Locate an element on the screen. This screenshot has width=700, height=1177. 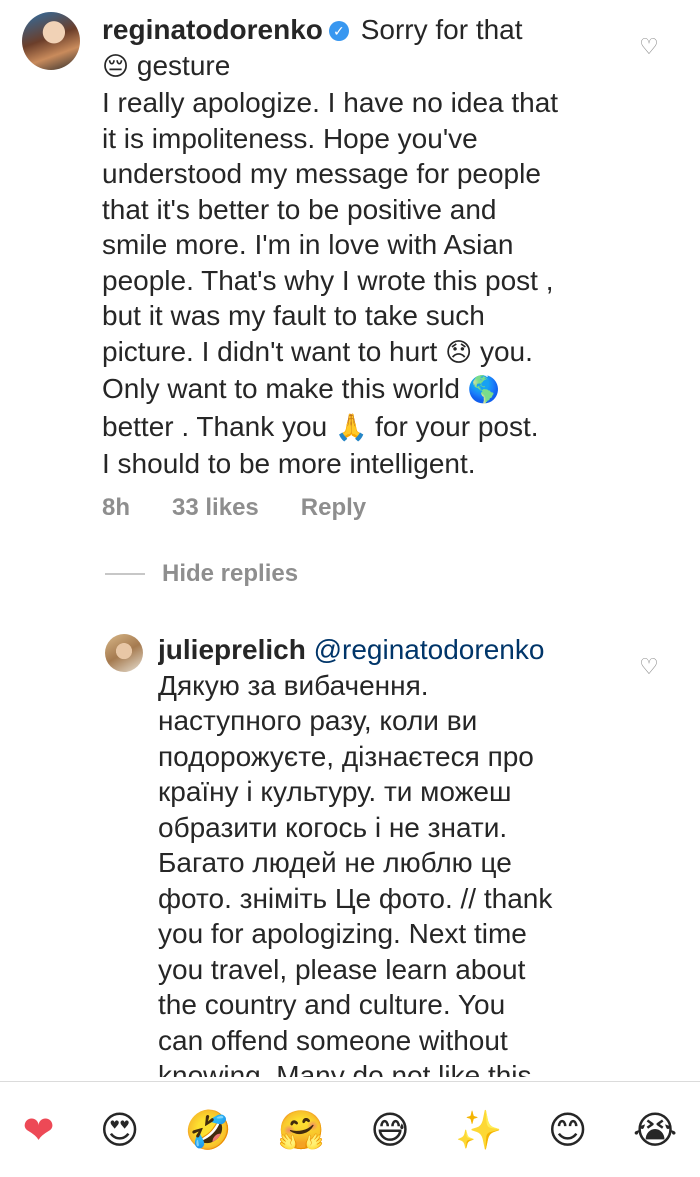
comment-text-line: I really apologize. I have no idea that is located at coordinates (330, 102).